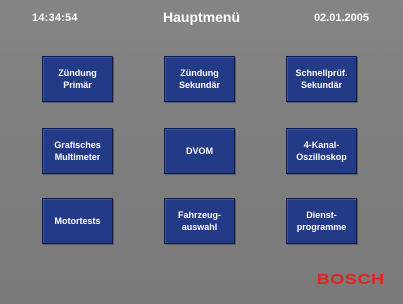  I want to click on current-date: 02.01.2005, so click(341, 18).